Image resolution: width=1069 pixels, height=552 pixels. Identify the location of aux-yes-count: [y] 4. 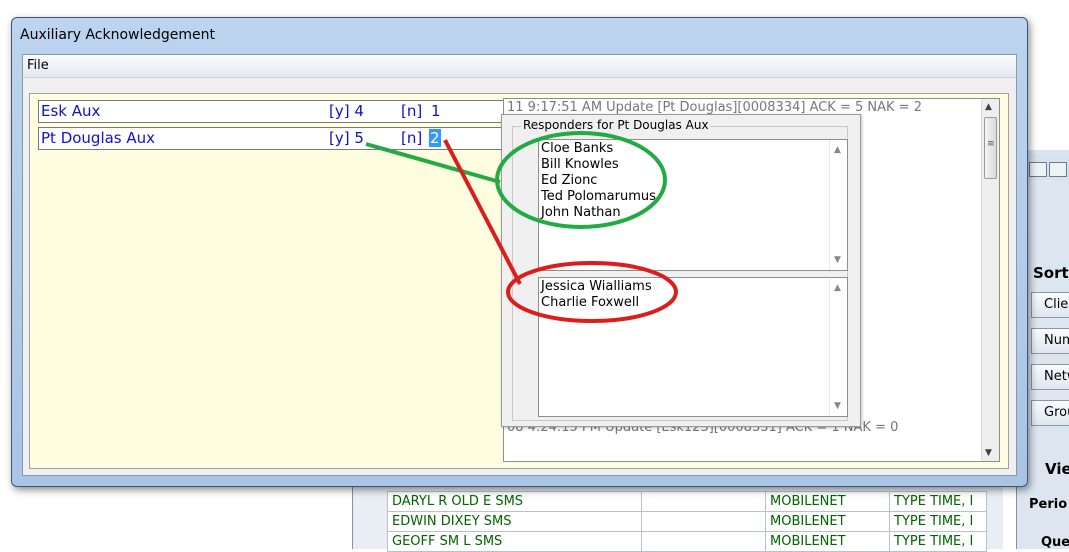
(346, 111).